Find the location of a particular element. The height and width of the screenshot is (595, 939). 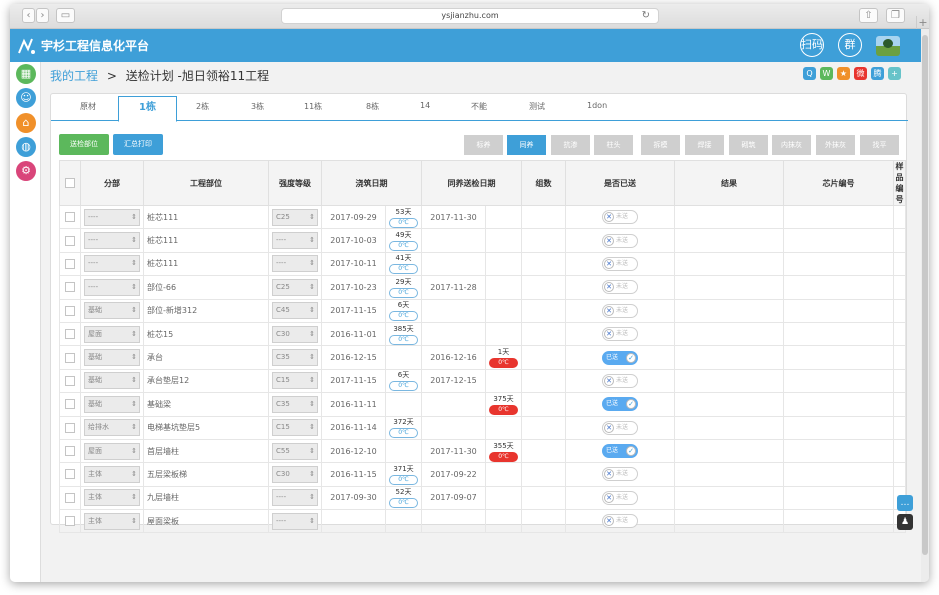

tab-building-8: 8栋 is located at coordinates (372, 106).